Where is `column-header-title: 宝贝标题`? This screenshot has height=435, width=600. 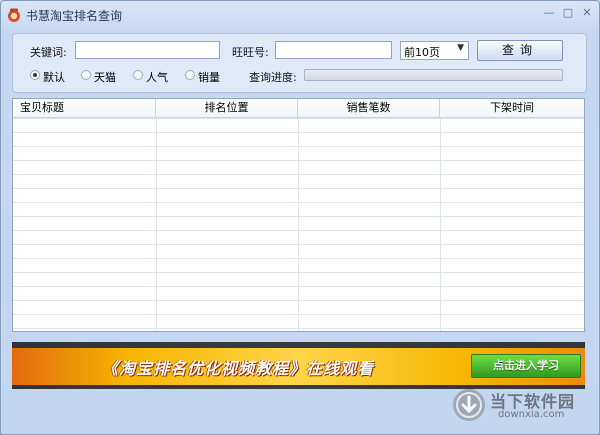
column-header-title: 宝贝标题 is located at coordinates (84, 108).